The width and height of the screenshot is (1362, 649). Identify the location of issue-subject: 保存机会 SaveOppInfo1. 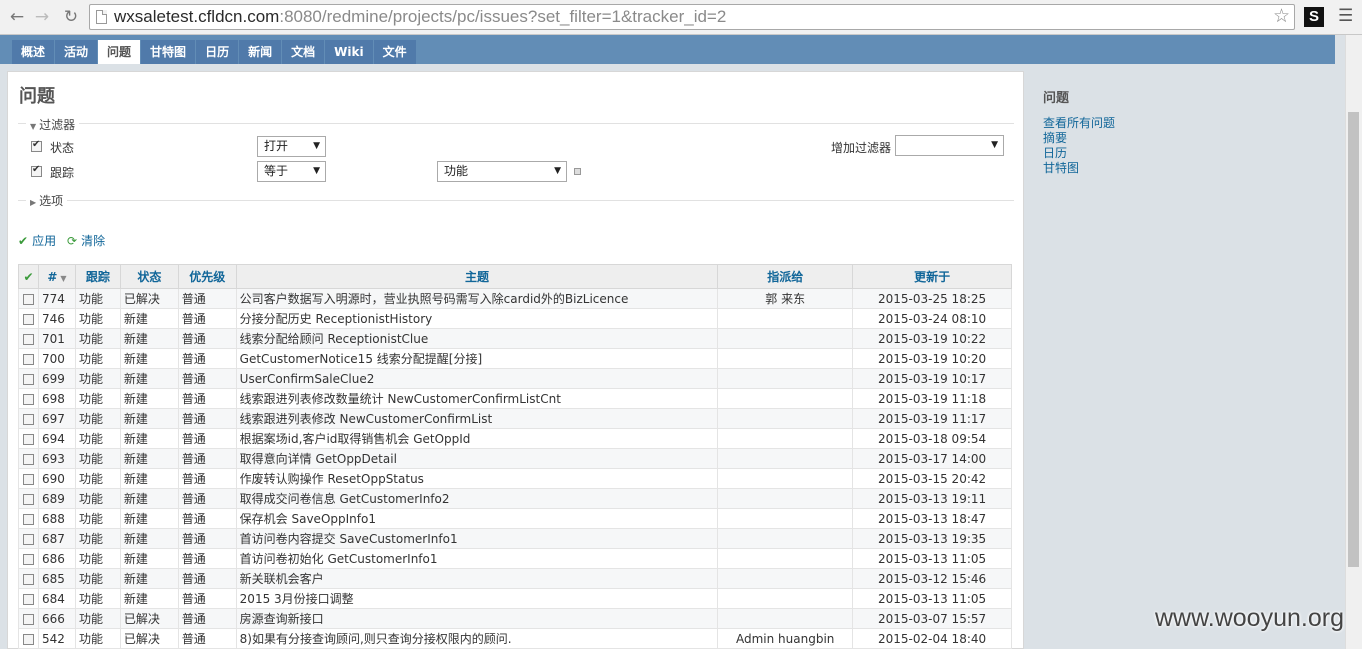
(477, 518).